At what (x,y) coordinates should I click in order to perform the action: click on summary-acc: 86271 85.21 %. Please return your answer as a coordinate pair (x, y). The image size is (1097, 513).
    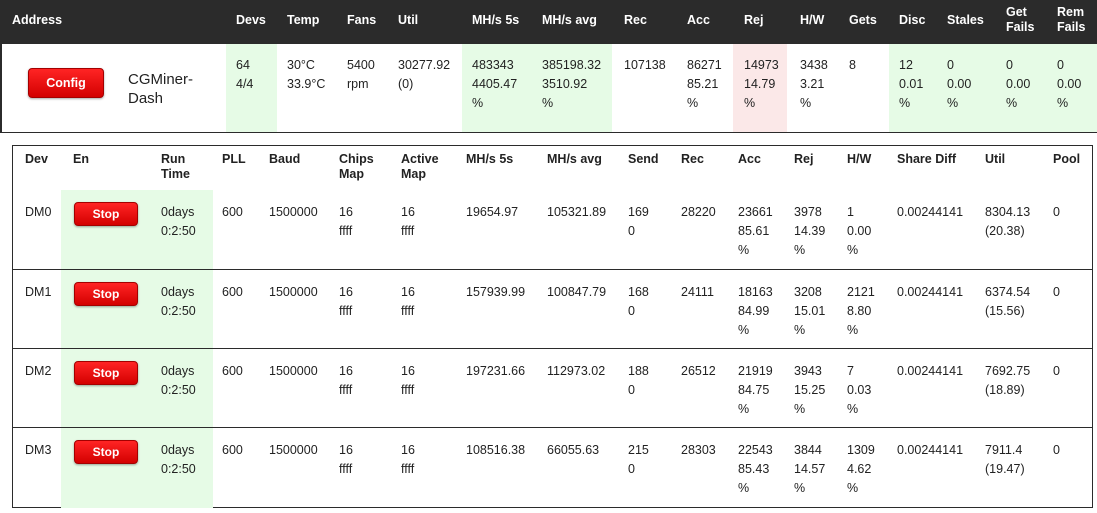
    Looking at the image, I should click on (704, 84).